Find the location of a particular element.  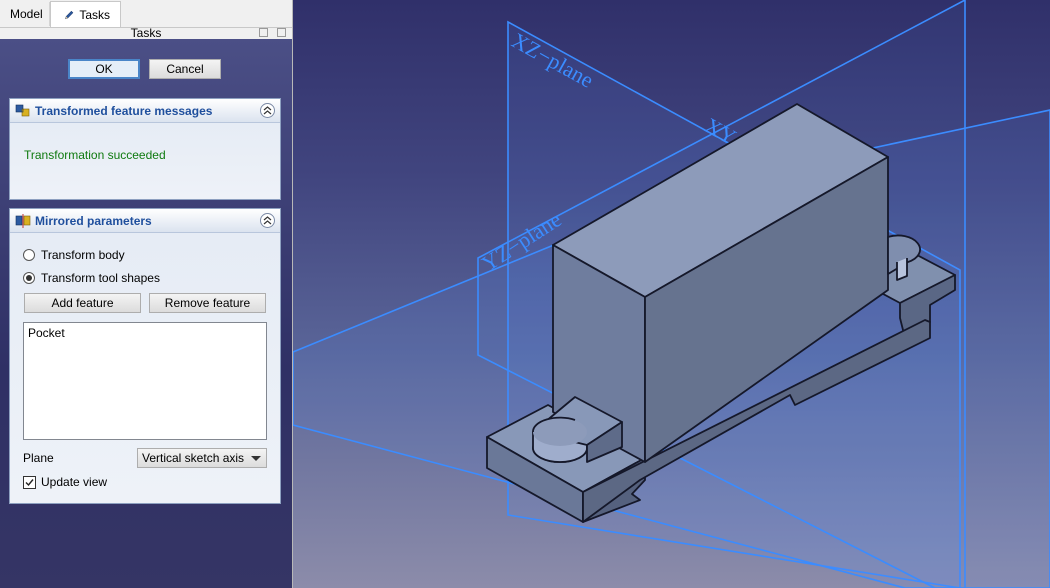

update-view-label: Update view is located at coordinates (74, 482).